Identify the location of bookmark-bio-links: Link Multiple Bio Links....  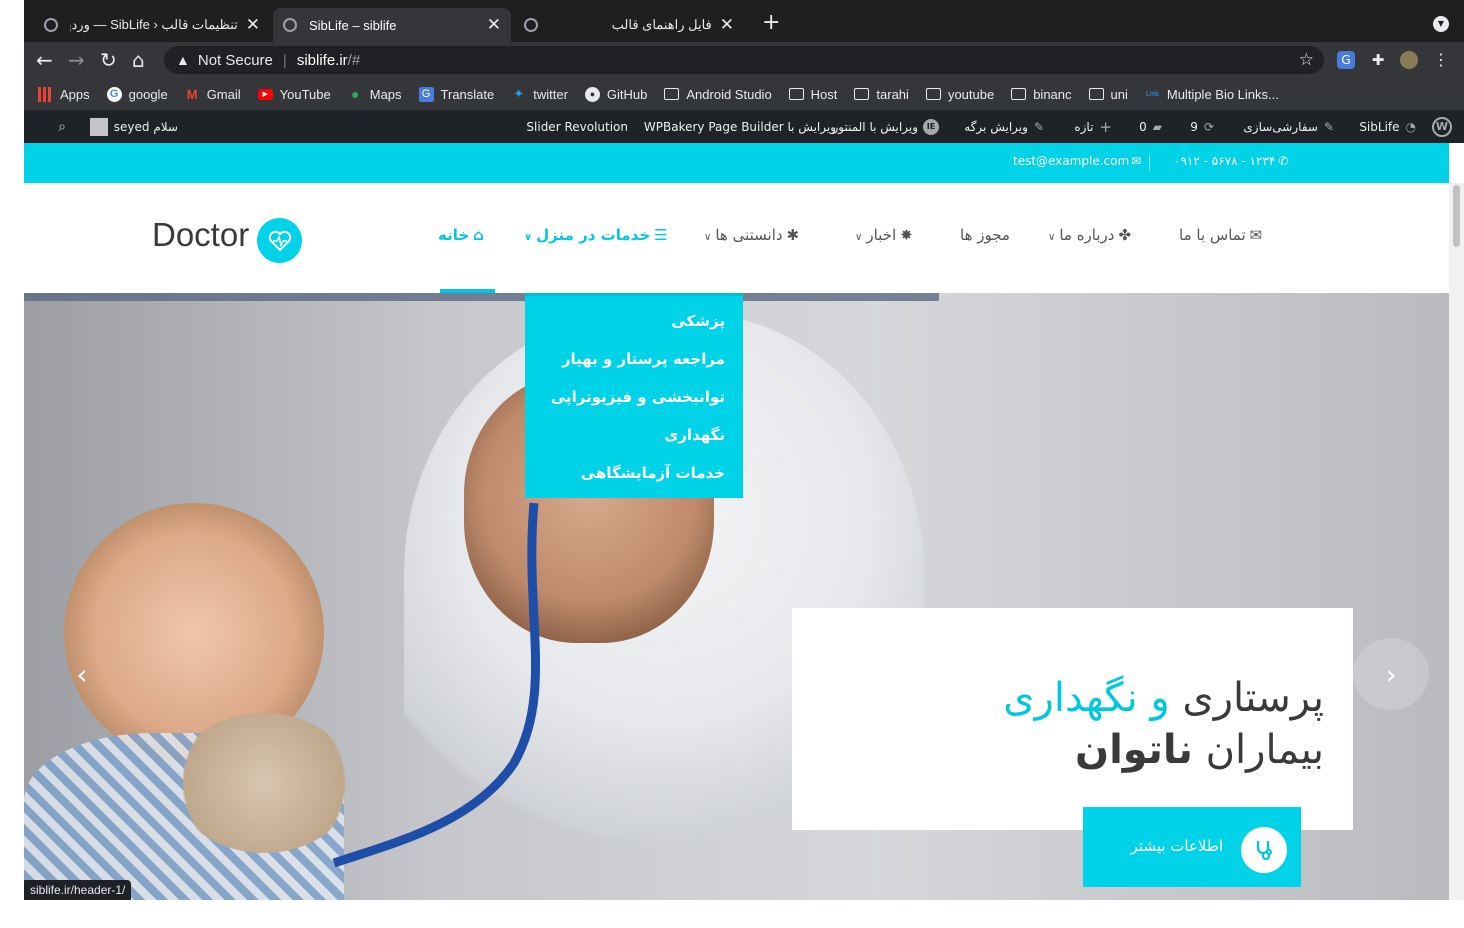
(1212, 94).